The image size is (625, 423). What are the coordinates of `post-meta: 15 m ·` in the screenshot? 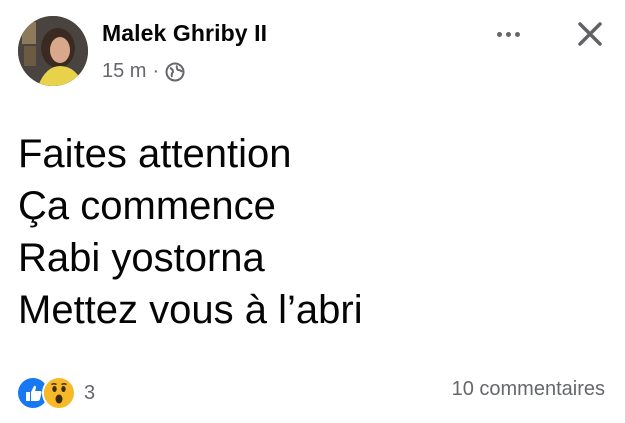 It's located at (143, 71).